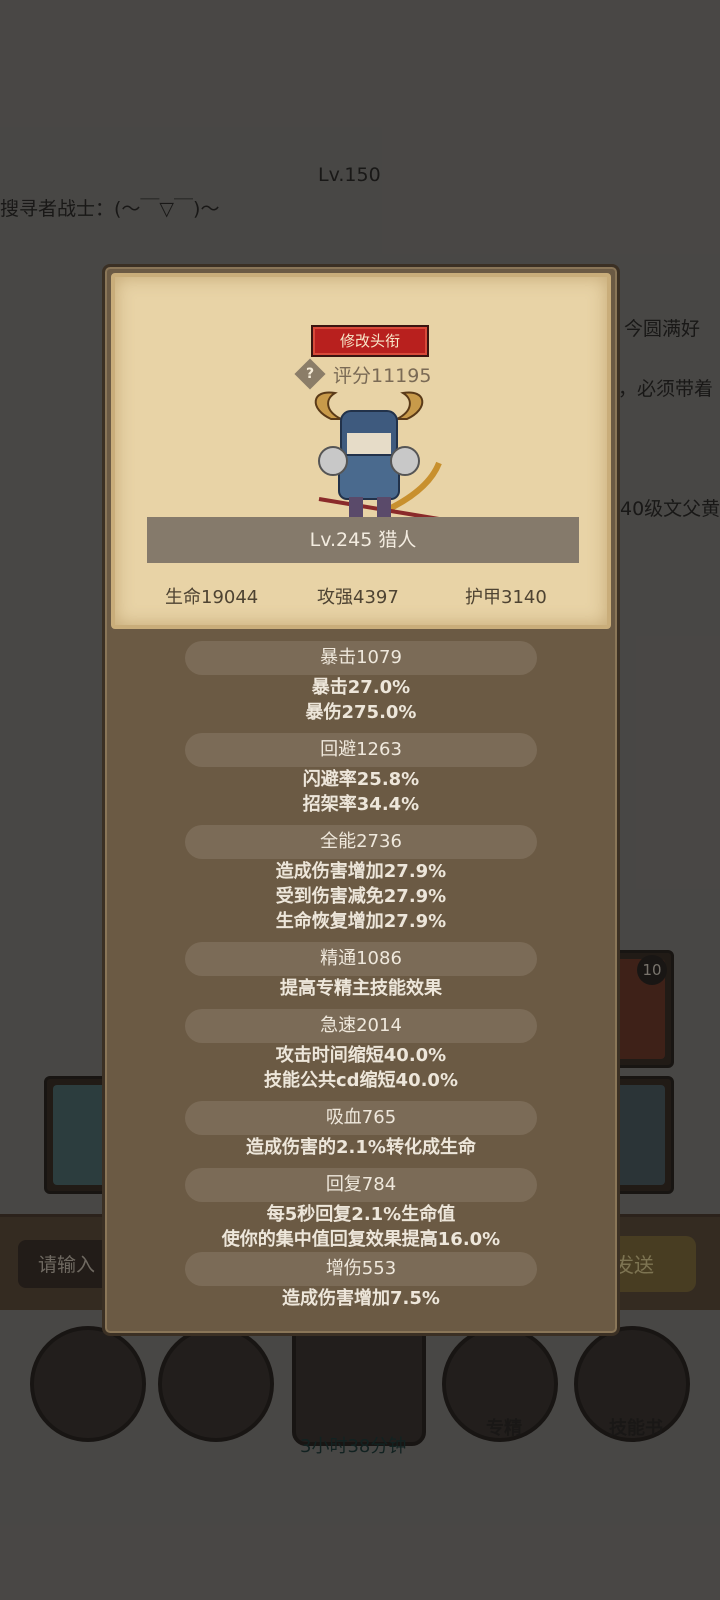 Image resolution: width=720 pixels, height=1600 pixels. Describe the element at coordinates (361, 658) in the screenshot. I see `stat-header-crit: 暴击1079` at that location.